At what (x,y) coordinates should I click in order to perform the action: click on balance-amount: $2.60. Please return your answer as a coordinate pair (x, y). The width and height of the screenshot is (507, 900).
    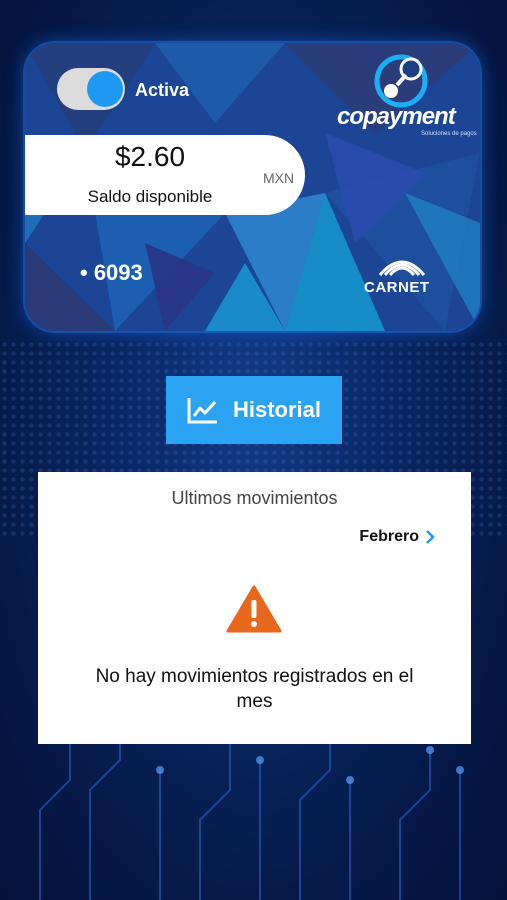
    Looking at the image, I should click on (150, 156).